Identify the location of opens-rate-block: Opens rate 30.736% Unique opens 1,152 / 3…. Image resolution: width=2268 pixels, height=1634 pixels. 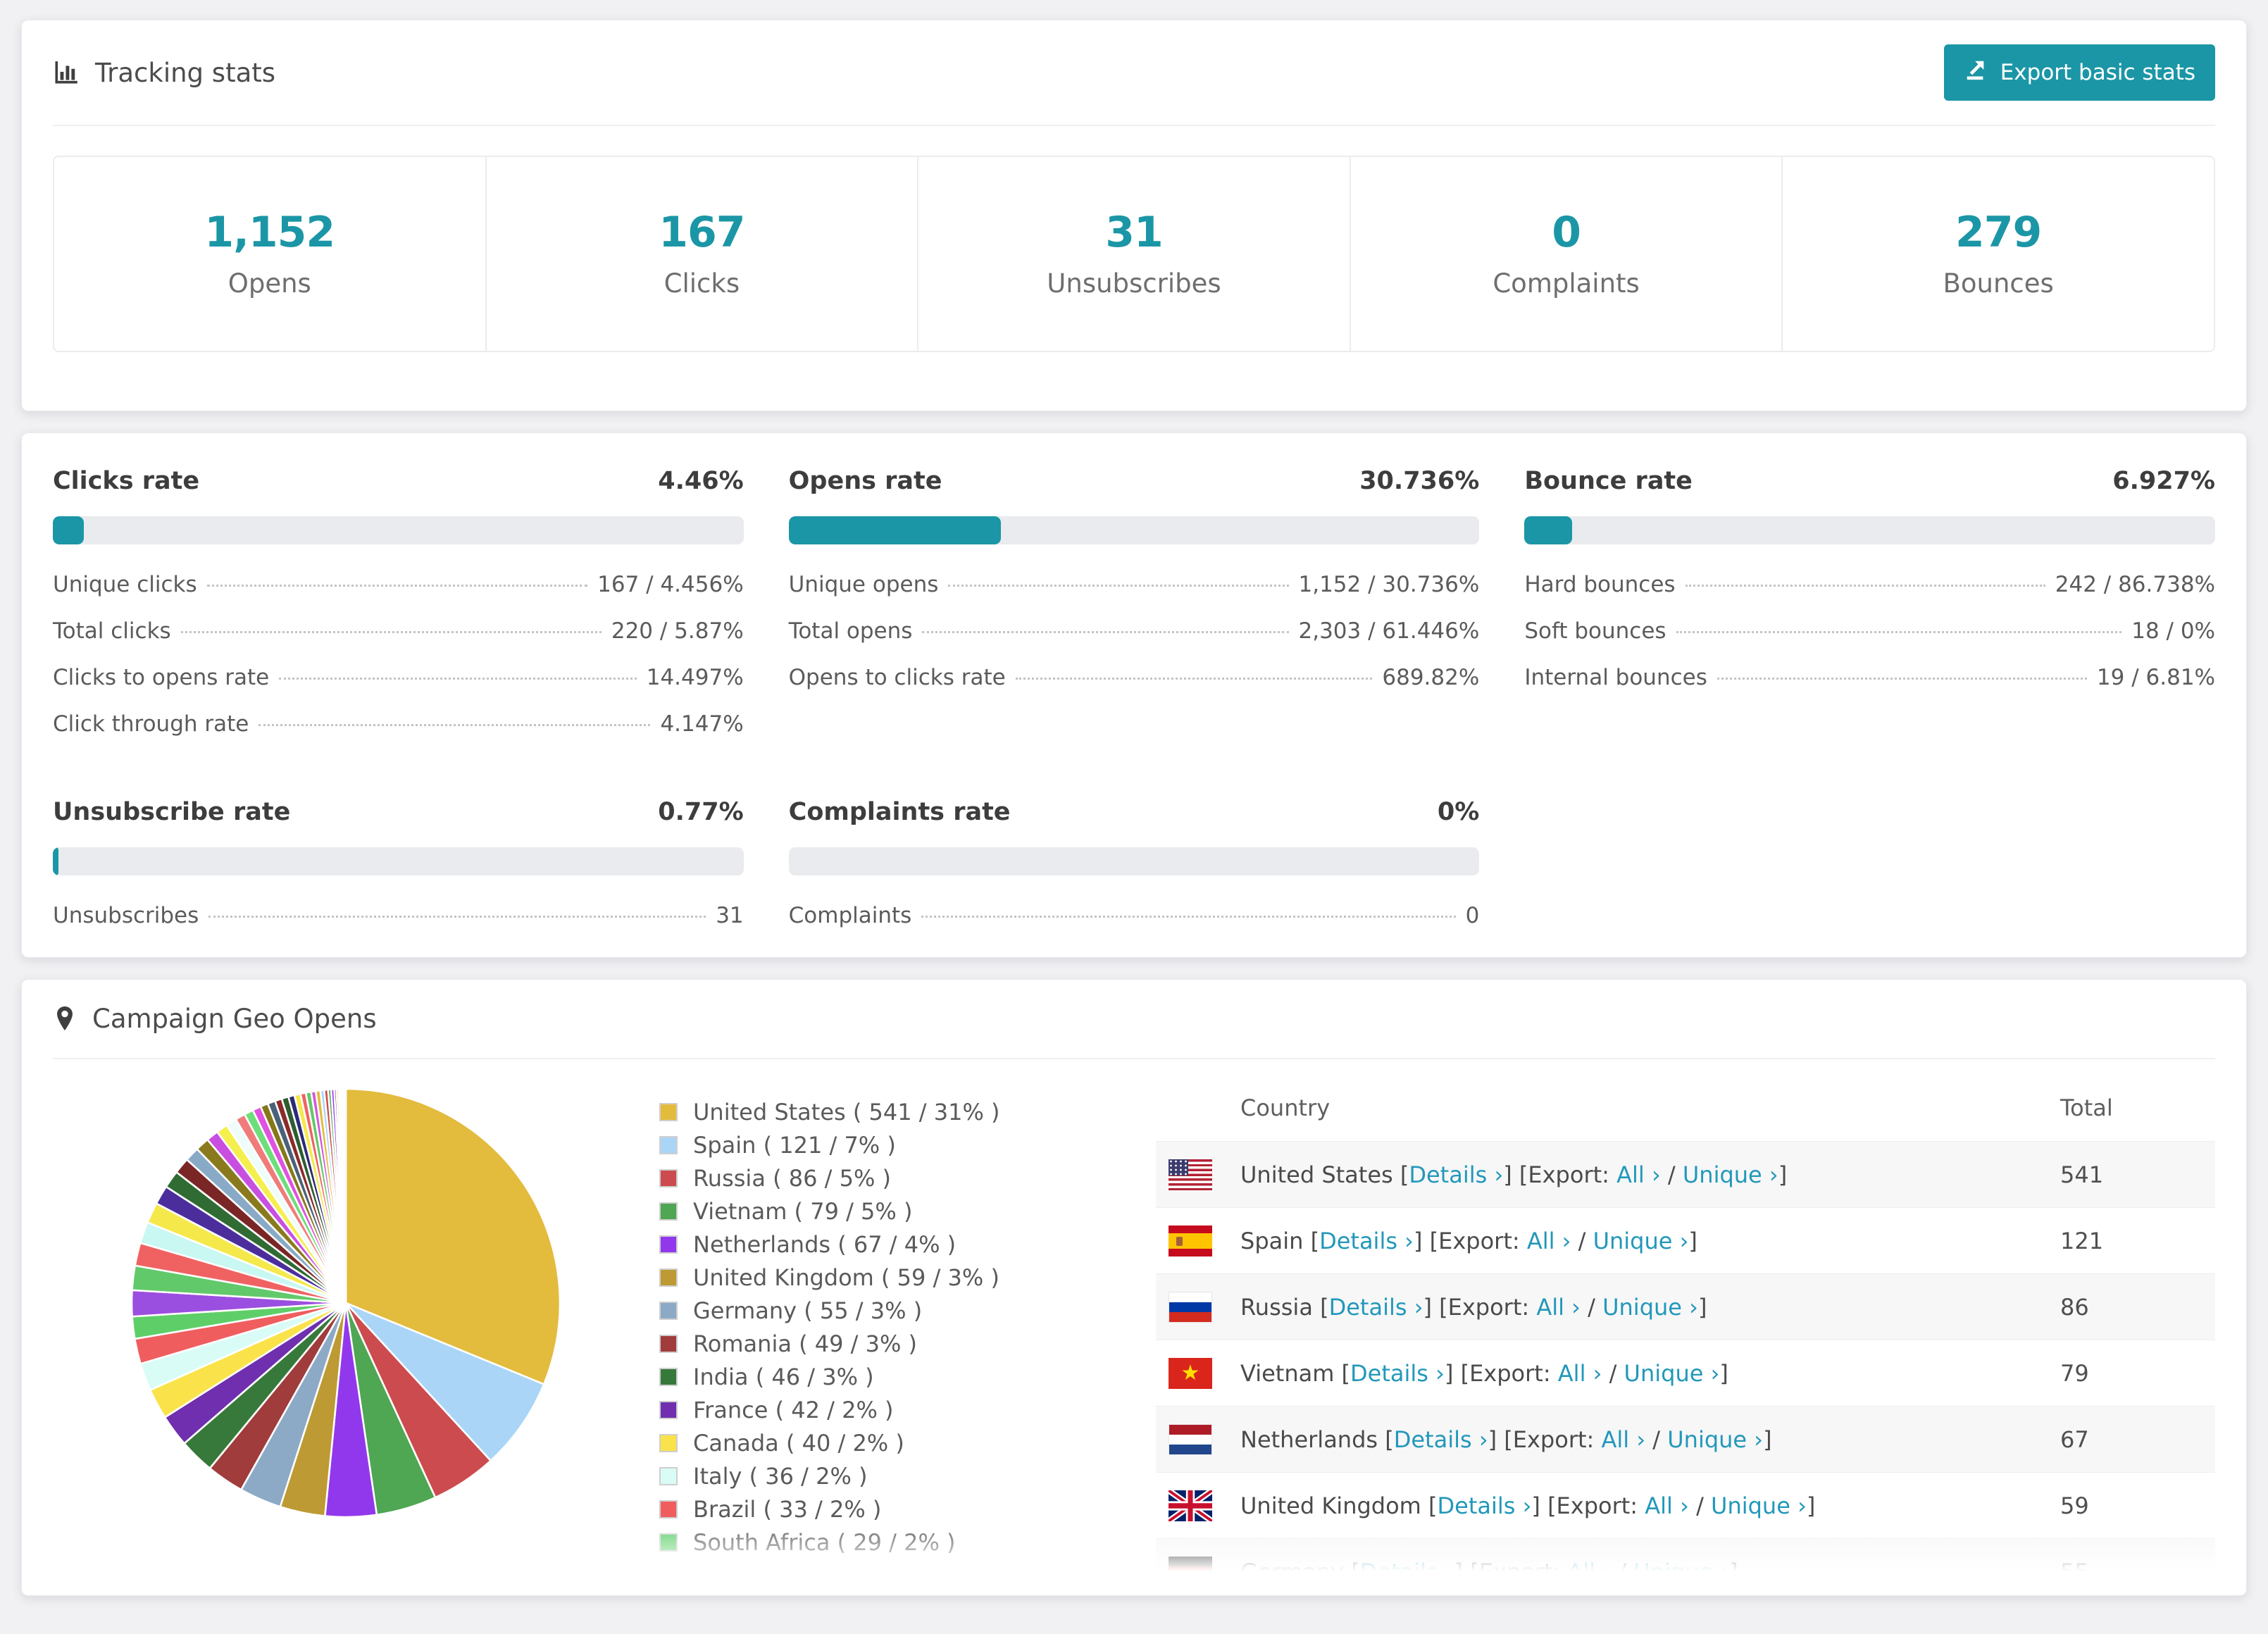
(1134, 607).